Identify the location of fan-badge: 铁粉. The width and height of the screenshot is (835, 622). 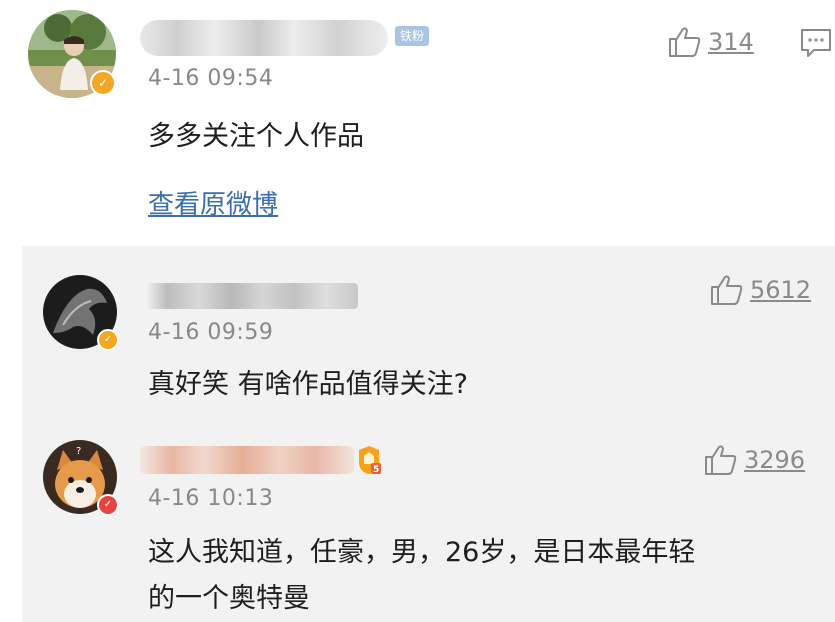
(412, 36).